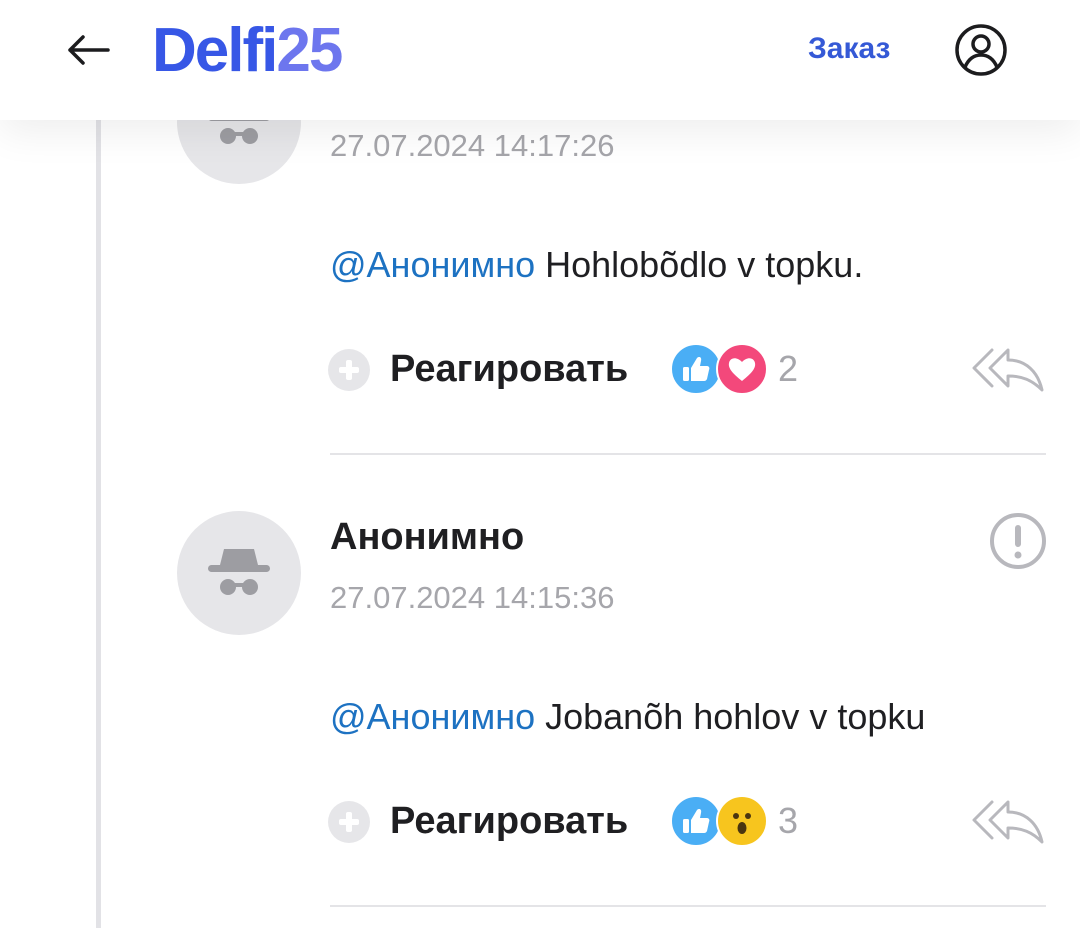 This screenshot has height=928, width=1080. I want to click on arrow-left-icon, so click(89, 50).